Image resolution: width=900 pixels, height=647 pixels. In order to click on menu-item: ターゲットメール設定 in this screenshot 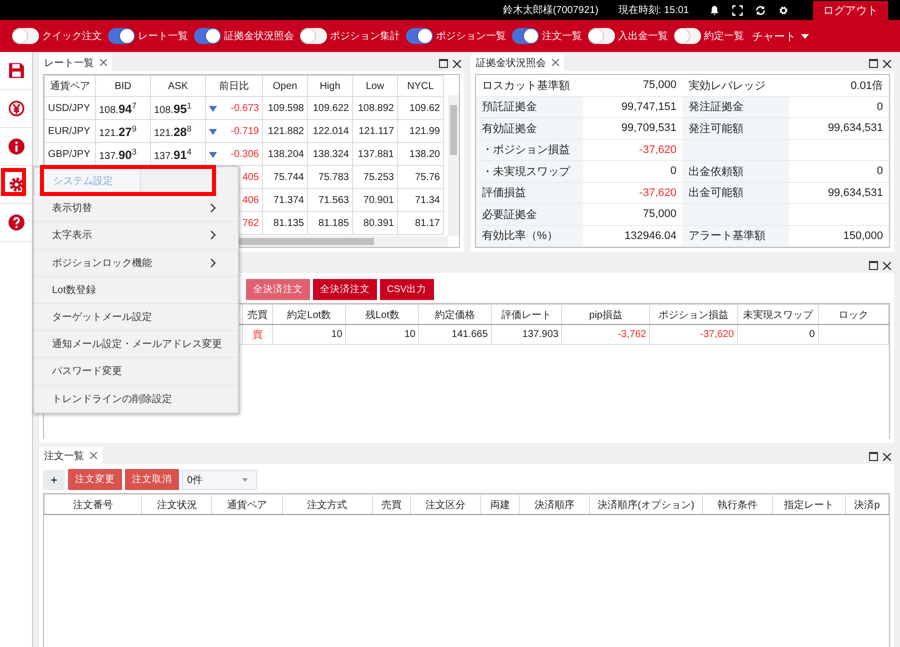, I will do `click(136, 318)`.